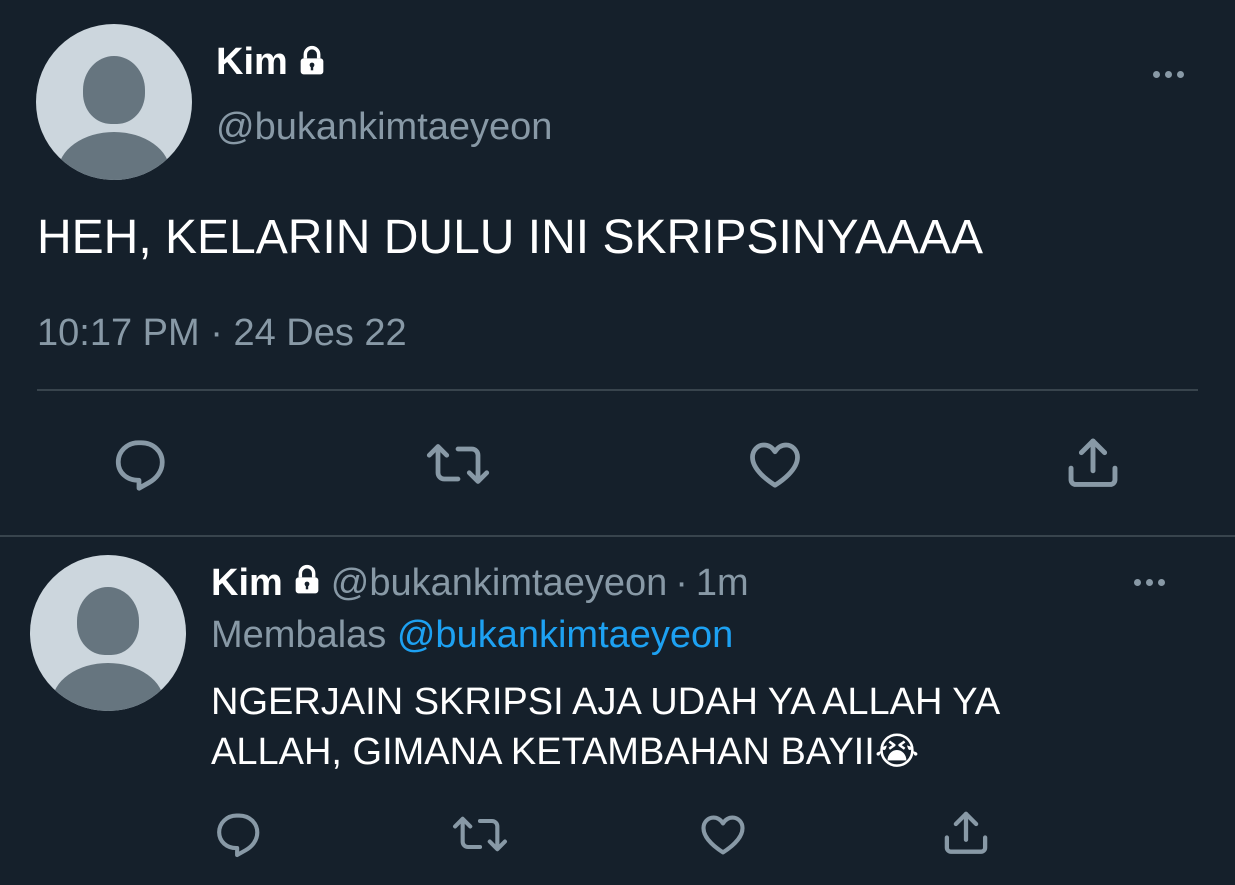 This screenshot has height=885, width=1235. I want to click on replying-label: Membalas, so click(299, 635).